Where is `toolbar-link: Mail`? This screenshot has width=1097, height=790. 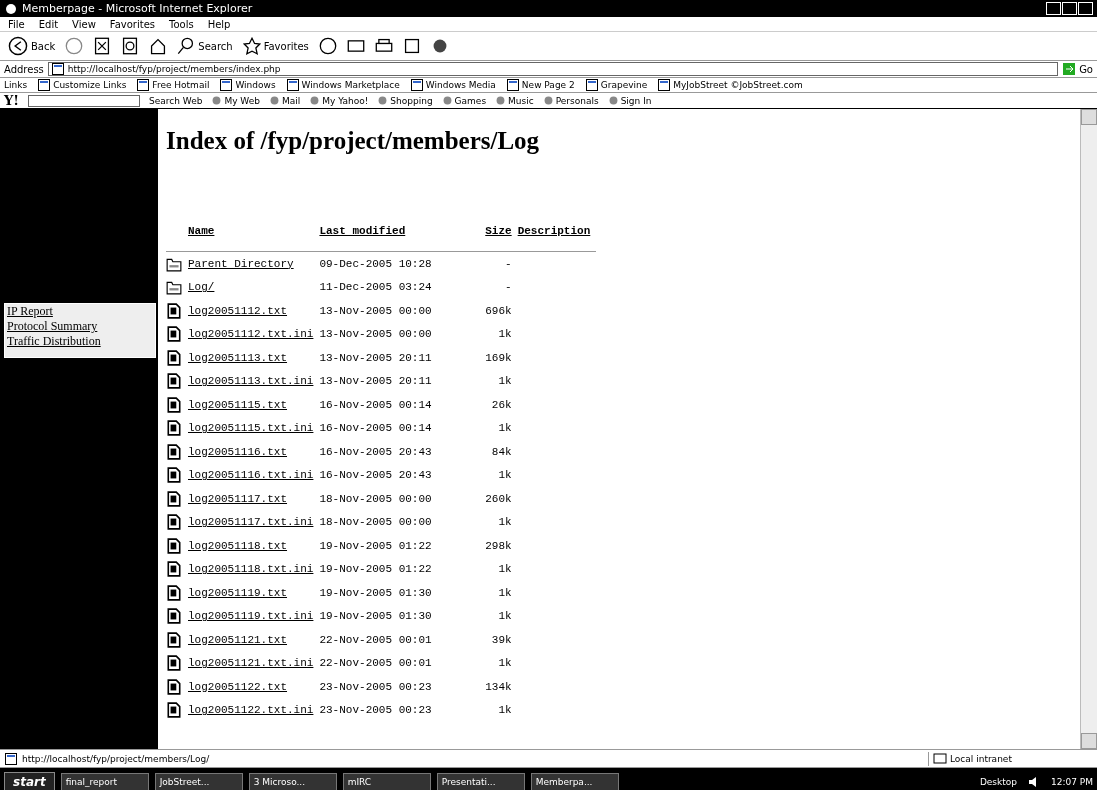
toolbar-link: Mail is located at coordinates (291, 100).